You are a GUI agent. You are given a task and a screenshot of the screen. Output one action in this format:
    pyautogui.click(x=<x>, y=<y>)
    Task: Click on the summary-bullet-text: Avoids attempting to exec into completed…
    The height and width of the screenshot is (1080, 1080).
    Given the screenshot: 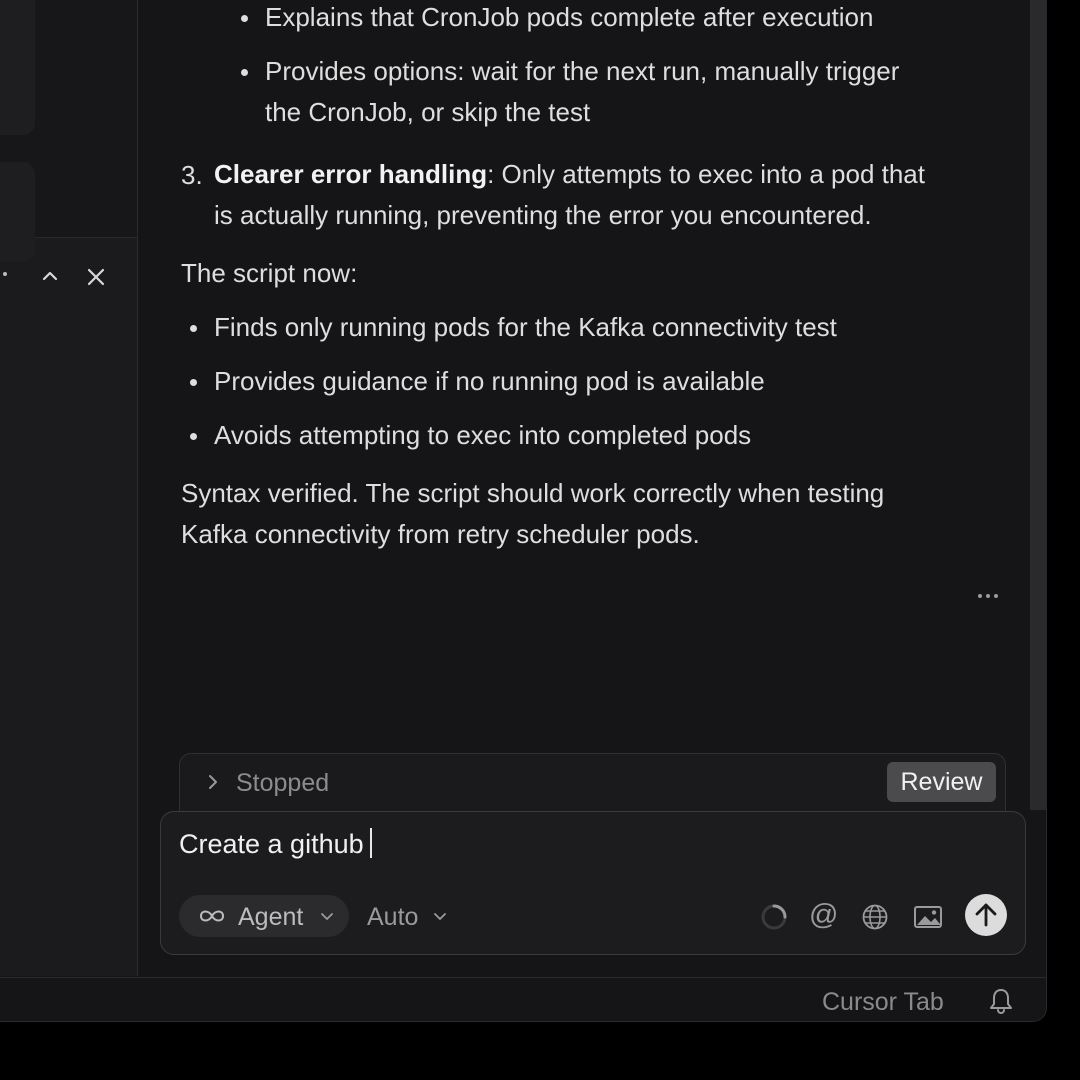 What is the action you would take?
    pyautogui.click(x=483, y=435)
    